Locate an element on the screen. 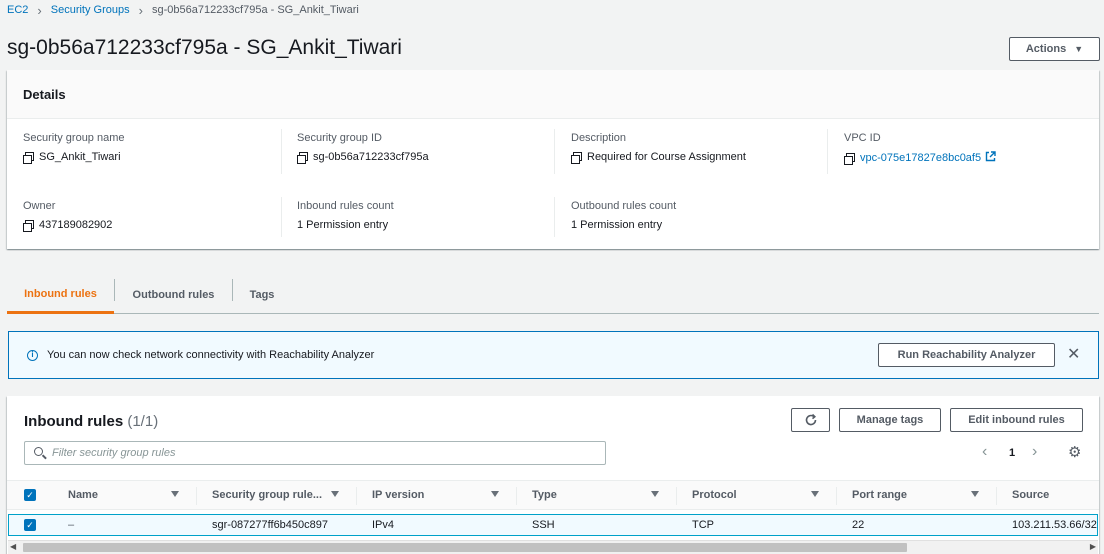  row-checkbox: ✓ is located at coordinates (30, 525).